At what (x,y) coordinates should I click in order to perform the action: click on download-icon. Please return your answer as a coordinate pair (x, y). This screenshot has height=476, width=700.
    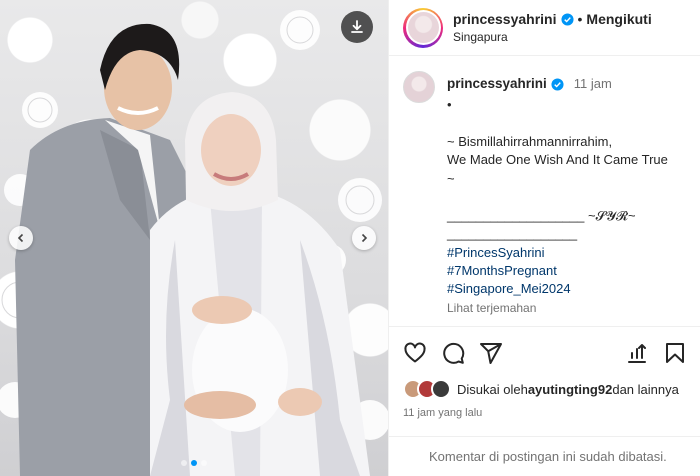
    Looking at the image, I should click on (357, 26).